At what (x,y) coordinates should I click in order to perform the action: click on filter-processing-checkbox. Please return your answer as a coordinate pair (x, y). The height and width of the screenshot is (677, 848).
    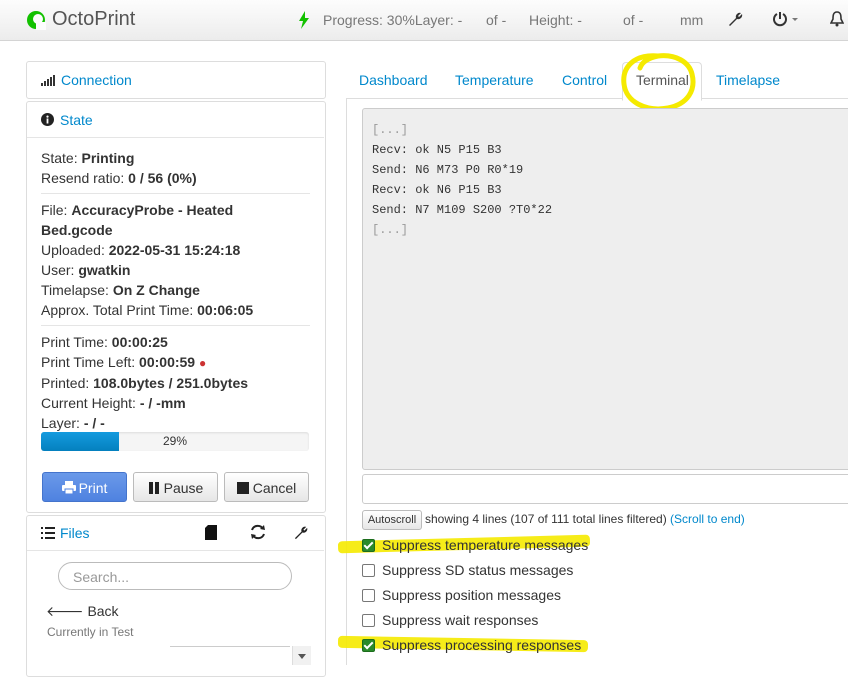
    Looking at the image, I should click on (368, 645).